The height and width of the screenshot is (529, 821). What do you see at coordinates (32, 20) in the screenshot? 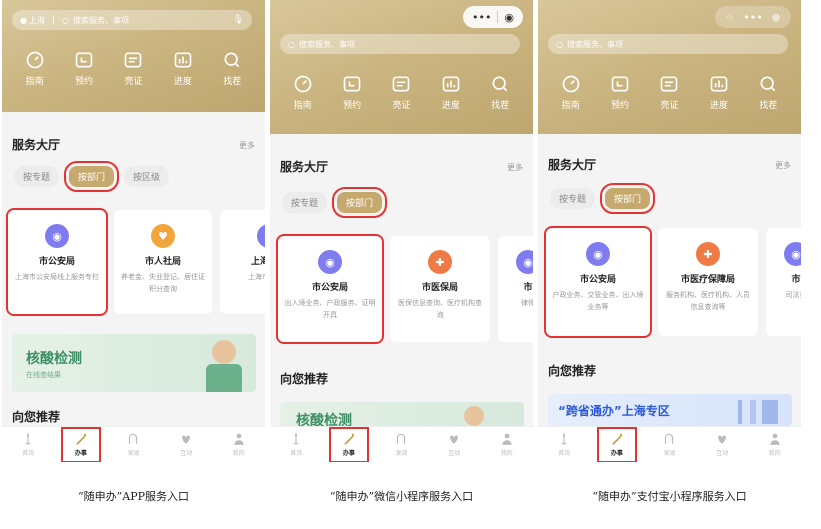
I see `location-selector: ● 上海` at bounding box center [32, 20].